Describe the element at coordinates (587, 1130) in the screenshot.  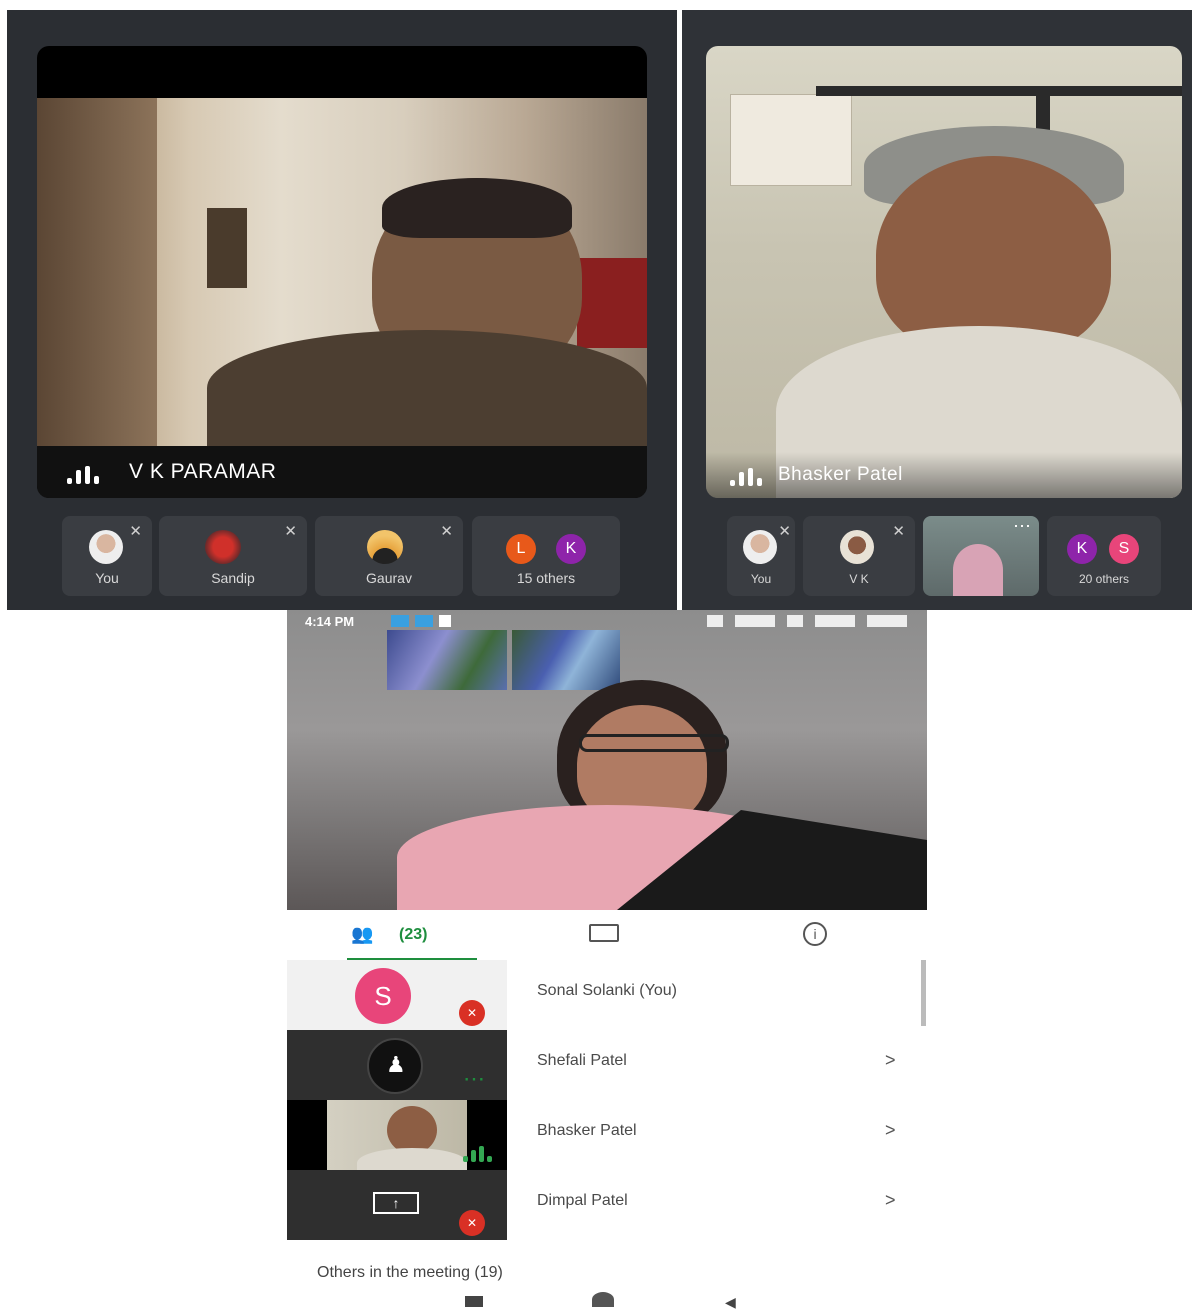
I see `participant-name: Bhasker Patel` at that location.